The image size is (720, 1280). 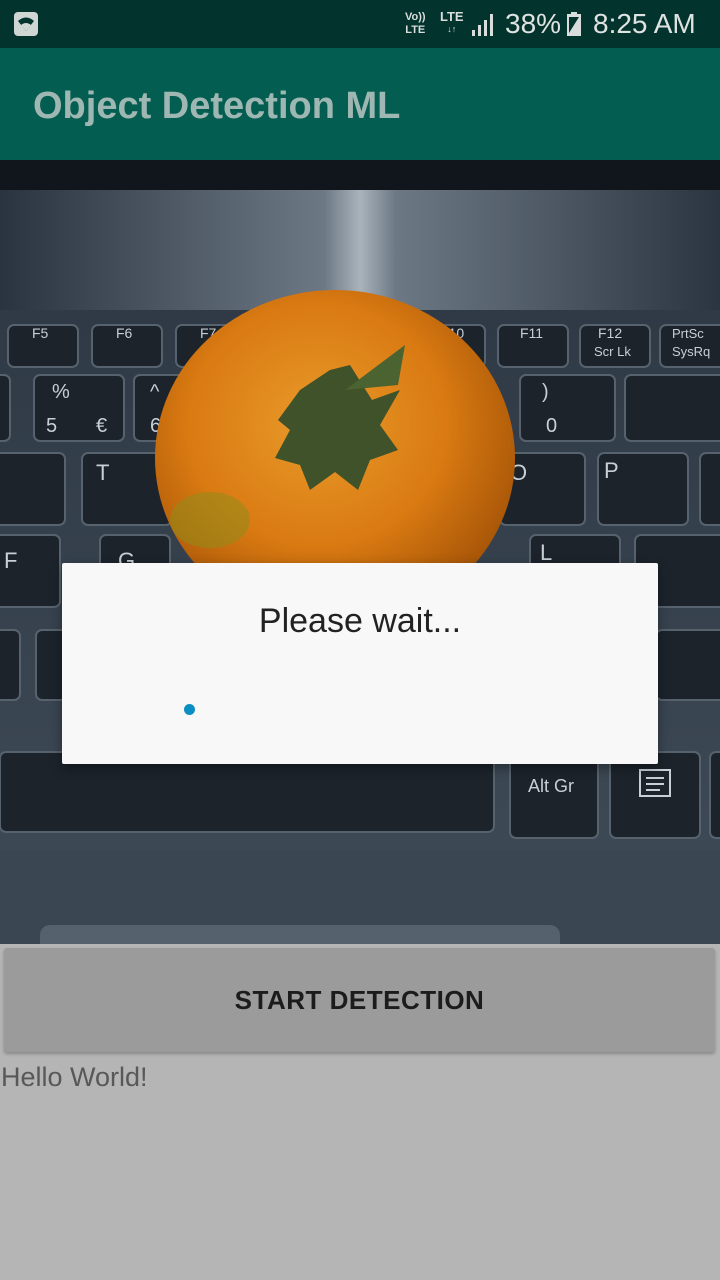 I want to click on status-bar: Vo)) LTE LTE ↓↑ 38% 8:25 AM, so click(x=360, y=24).